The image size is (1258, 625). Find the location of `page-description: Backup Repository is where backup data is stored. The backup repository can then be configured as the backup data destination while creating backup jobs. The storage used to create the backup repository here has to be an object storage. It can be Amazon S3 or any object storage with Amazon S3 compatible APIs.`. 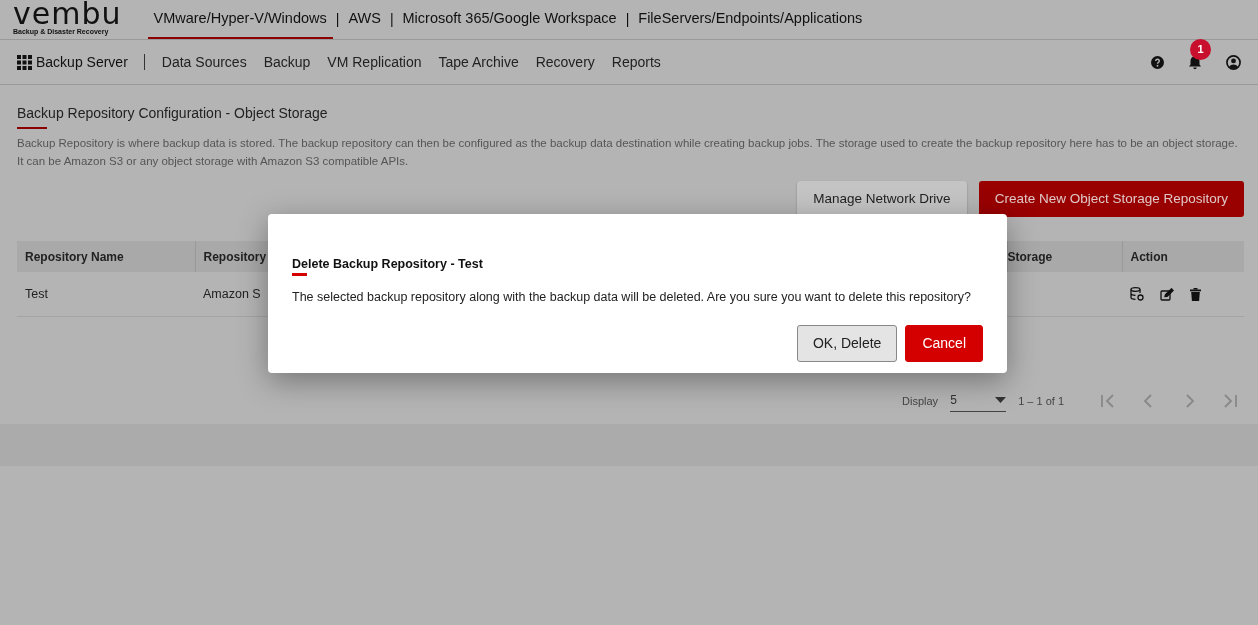

page-description: Backup Repository is where backup data is stored. The backup repository can then be configured as the backup data destination while creating backup jobs. The storage used to create the backup repository here has to be an object storage. It can be Amazon S3 or any object storage with Amazon S3 compatible APIs. is located at coordinates (628, 152).